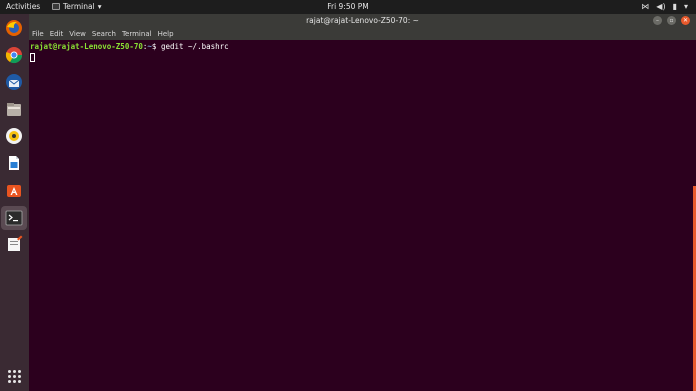 The image size is (696, 391). Describe the element at coordinates (14, 136) in the screenshot. I see `rhythmbox-icon` at that location.